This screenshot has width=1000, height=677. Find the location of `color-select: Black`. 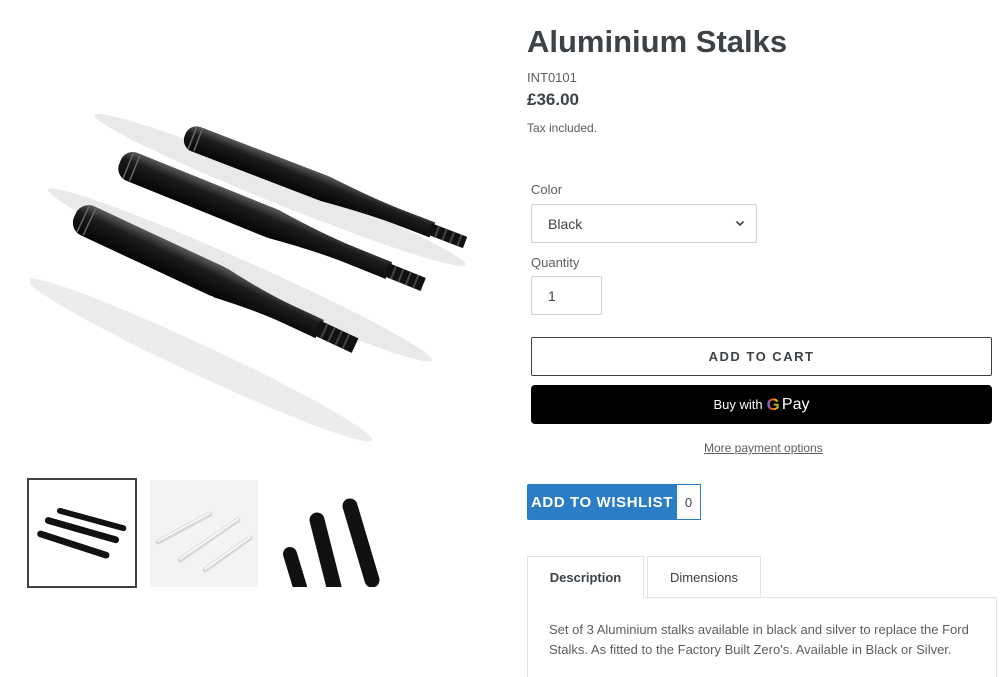

color-select: Black is located at coordinates (644, 223).